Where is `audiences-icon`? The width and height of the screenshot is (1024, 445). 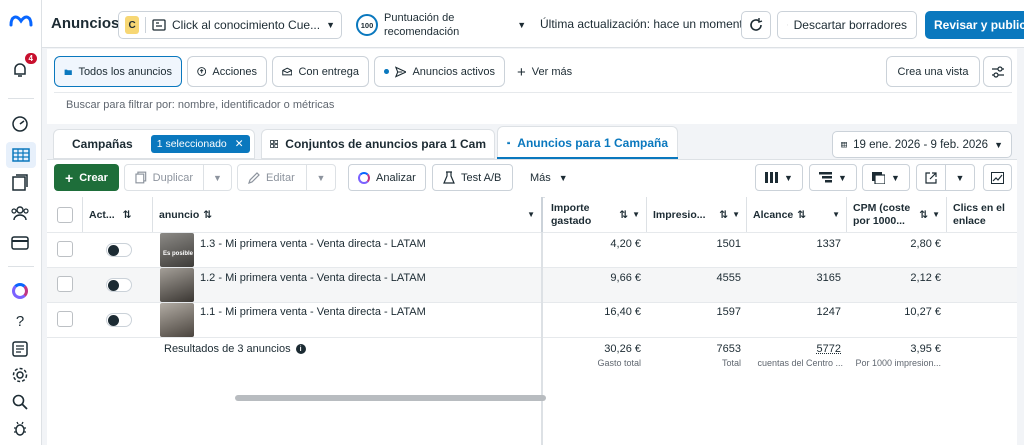
audiences-icon is located at coordinates (20, 213).